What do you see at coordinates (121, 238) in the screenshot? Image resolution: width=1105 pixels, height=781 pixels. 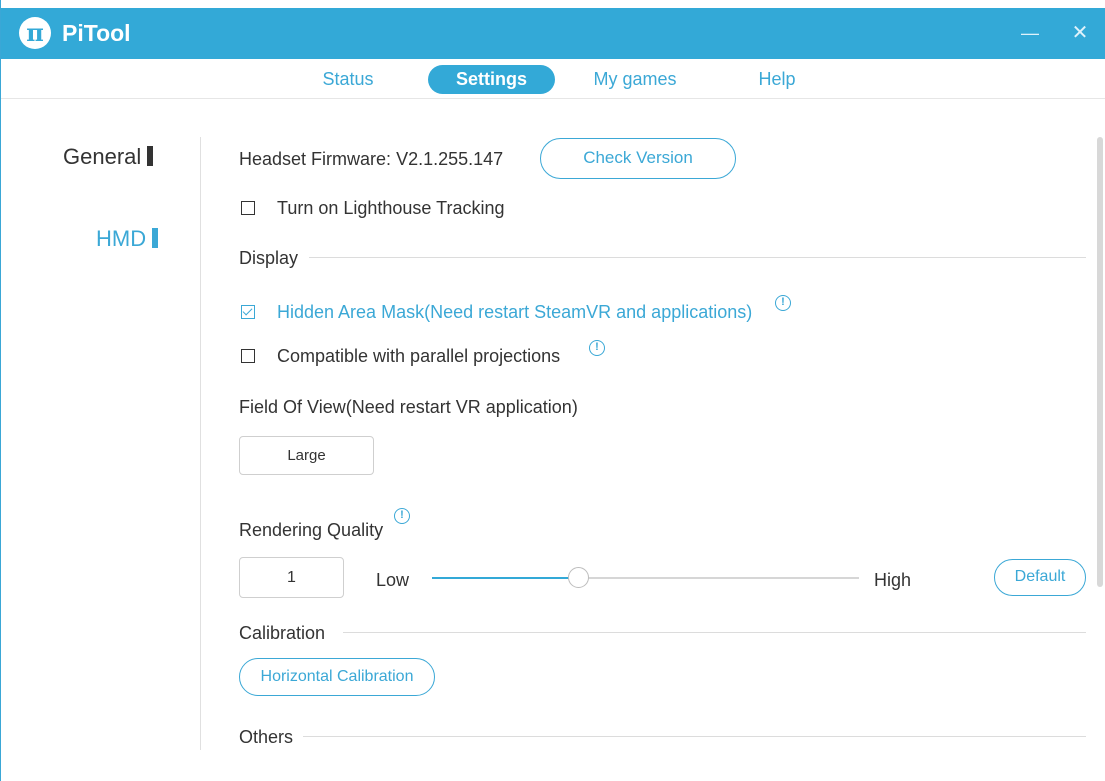 I see `sidebar-item-label: HMD` at bounding box center [121, 238].